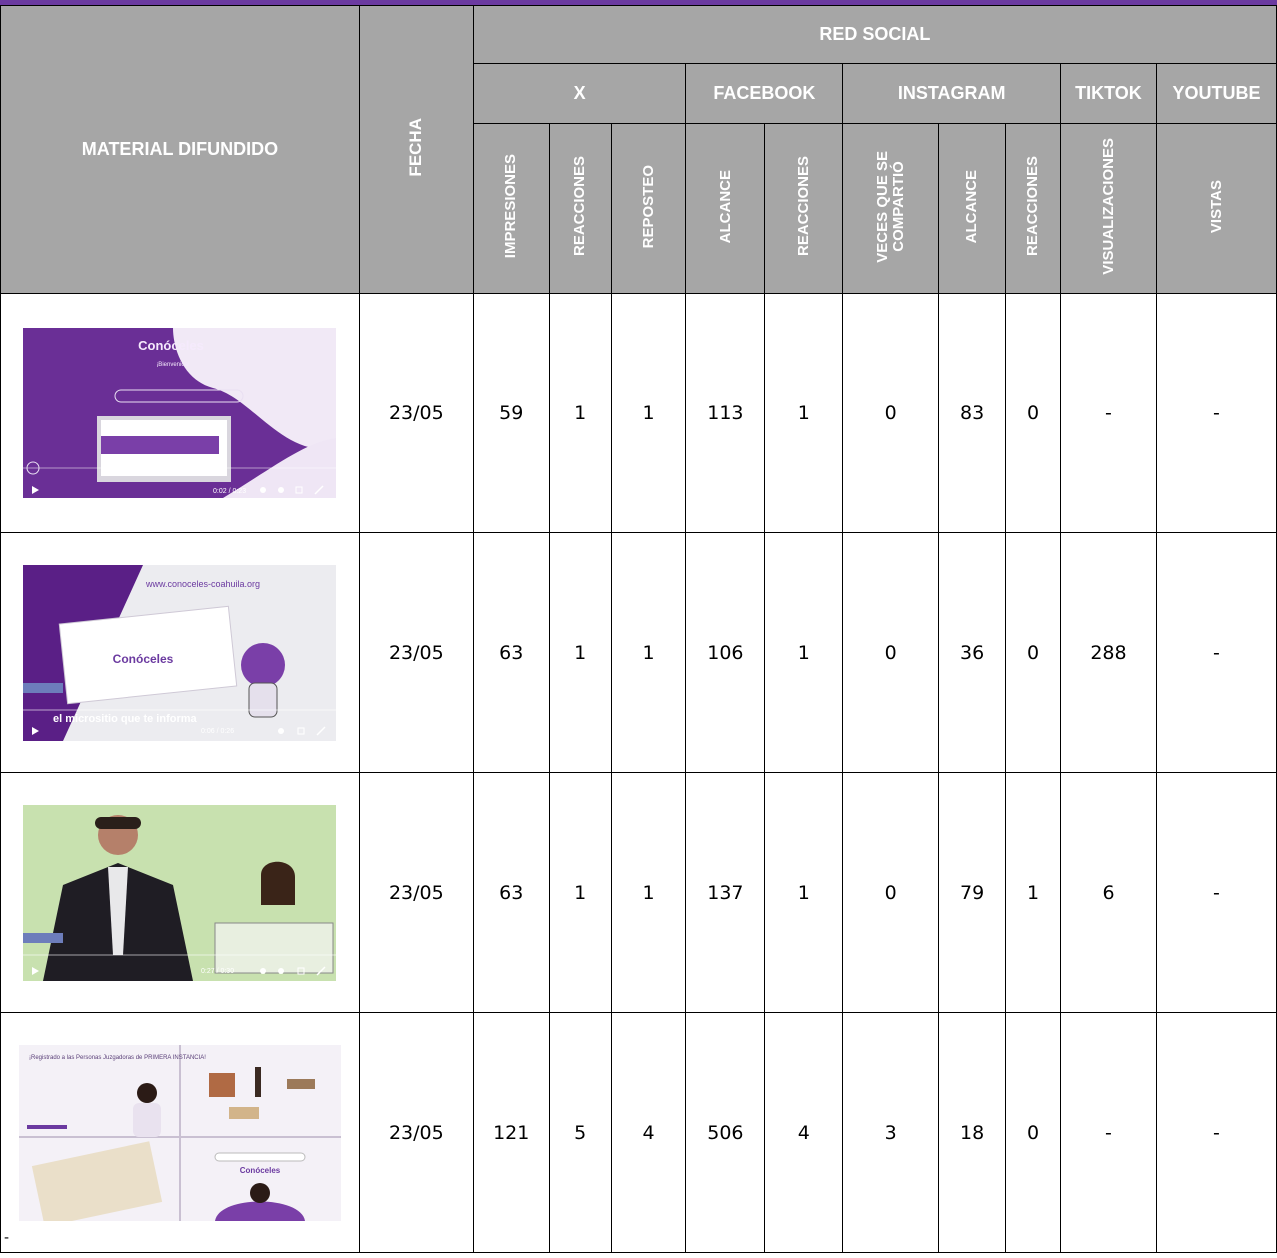  I want to click on thumb-time: 0:06 / 0:26, so click(217, 731).